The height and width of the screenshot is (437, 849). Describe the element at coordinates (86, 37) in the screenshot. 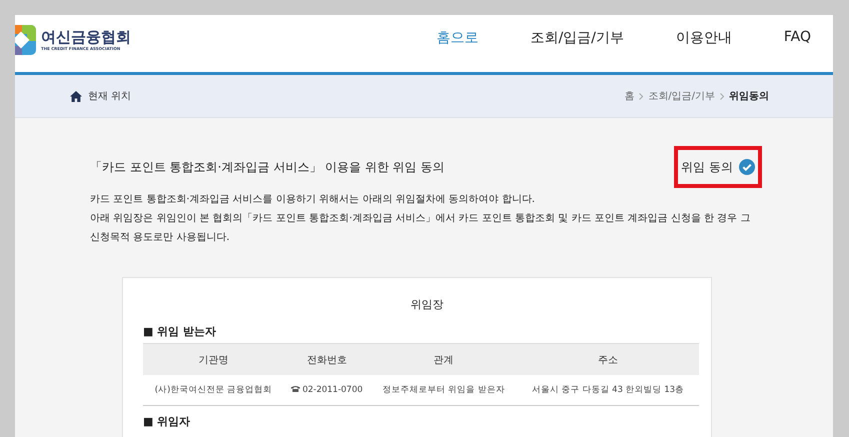

I see `logo-name: 여신금융협회` at that location.